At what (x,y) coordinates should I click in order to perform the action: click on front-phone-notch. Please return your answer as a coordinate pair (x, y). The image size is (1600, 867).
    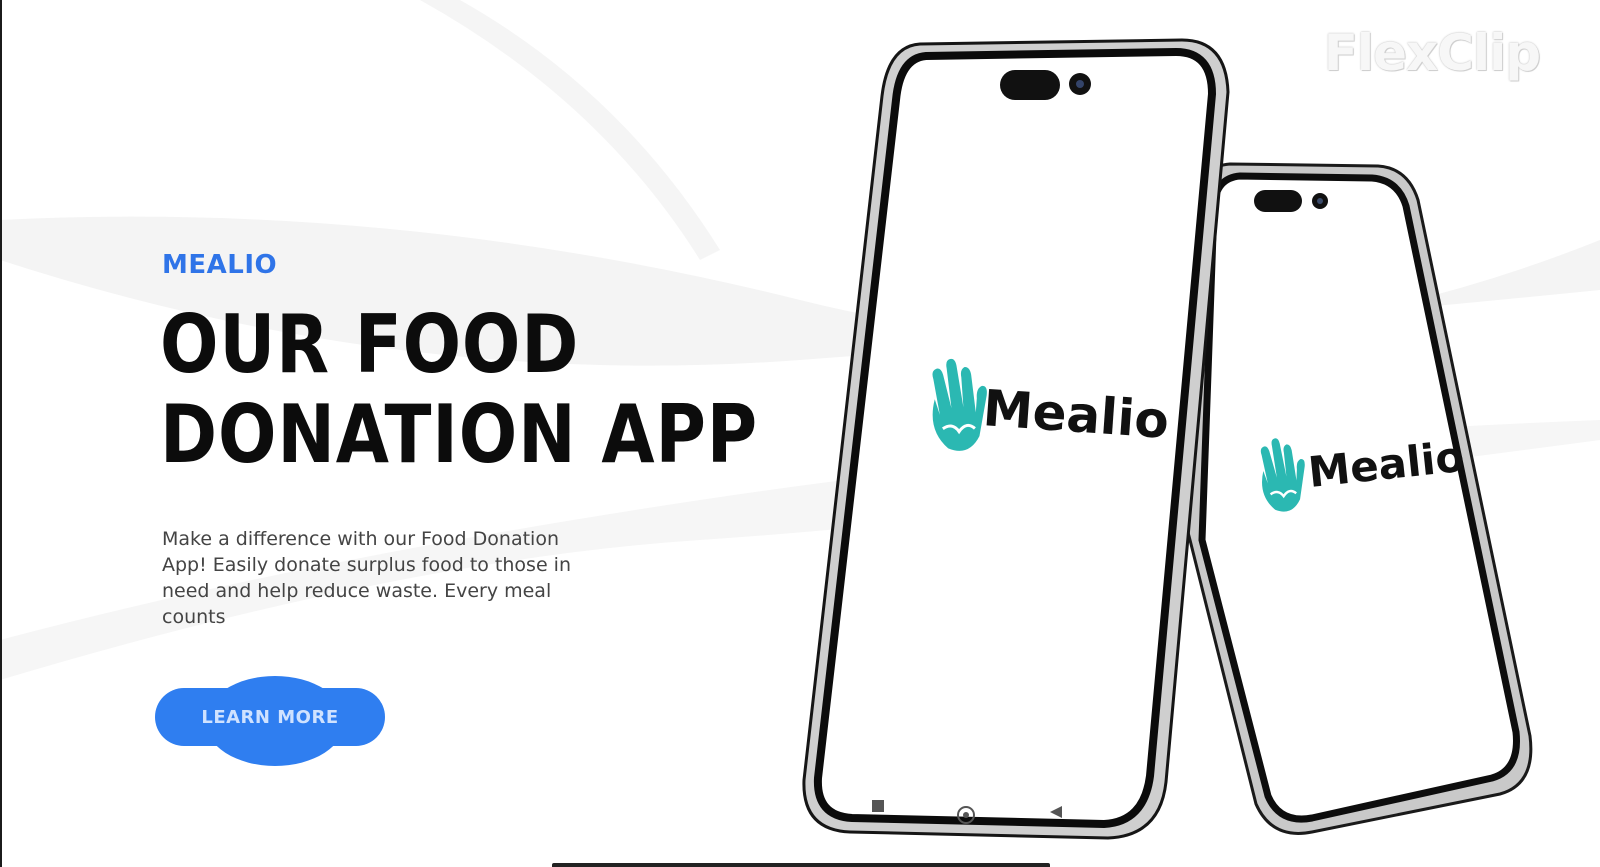
    Looking at the image, I should click on (1030, 85).